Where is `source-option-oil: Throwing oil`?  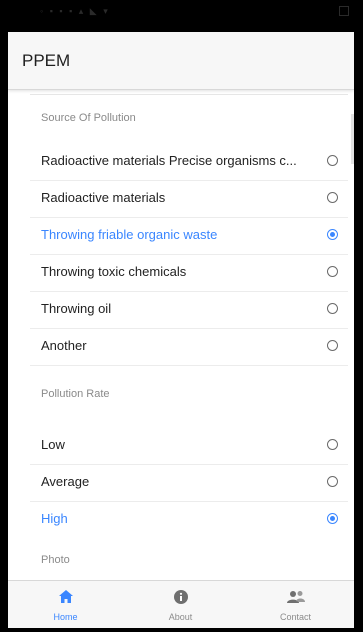
source-option-oil: Throwing oil is located at coordinates (189, 310).